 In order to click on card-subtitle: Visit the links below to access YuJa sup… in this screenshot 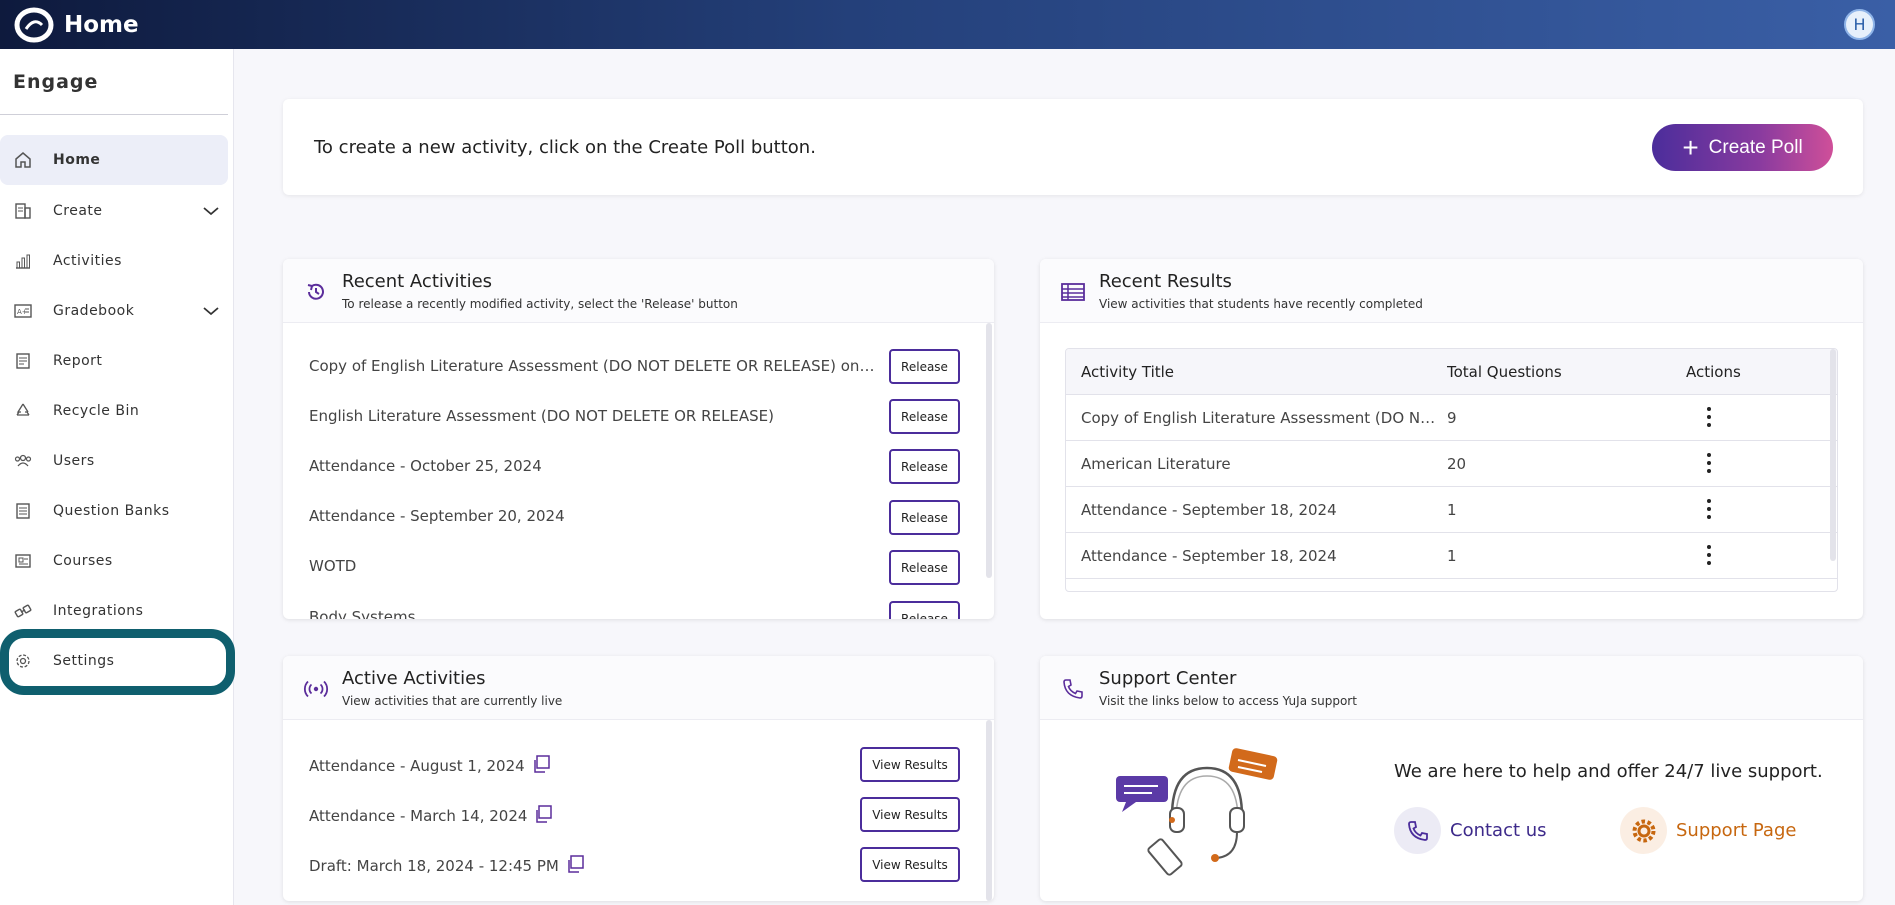, I will do `click(1228, 701)`.